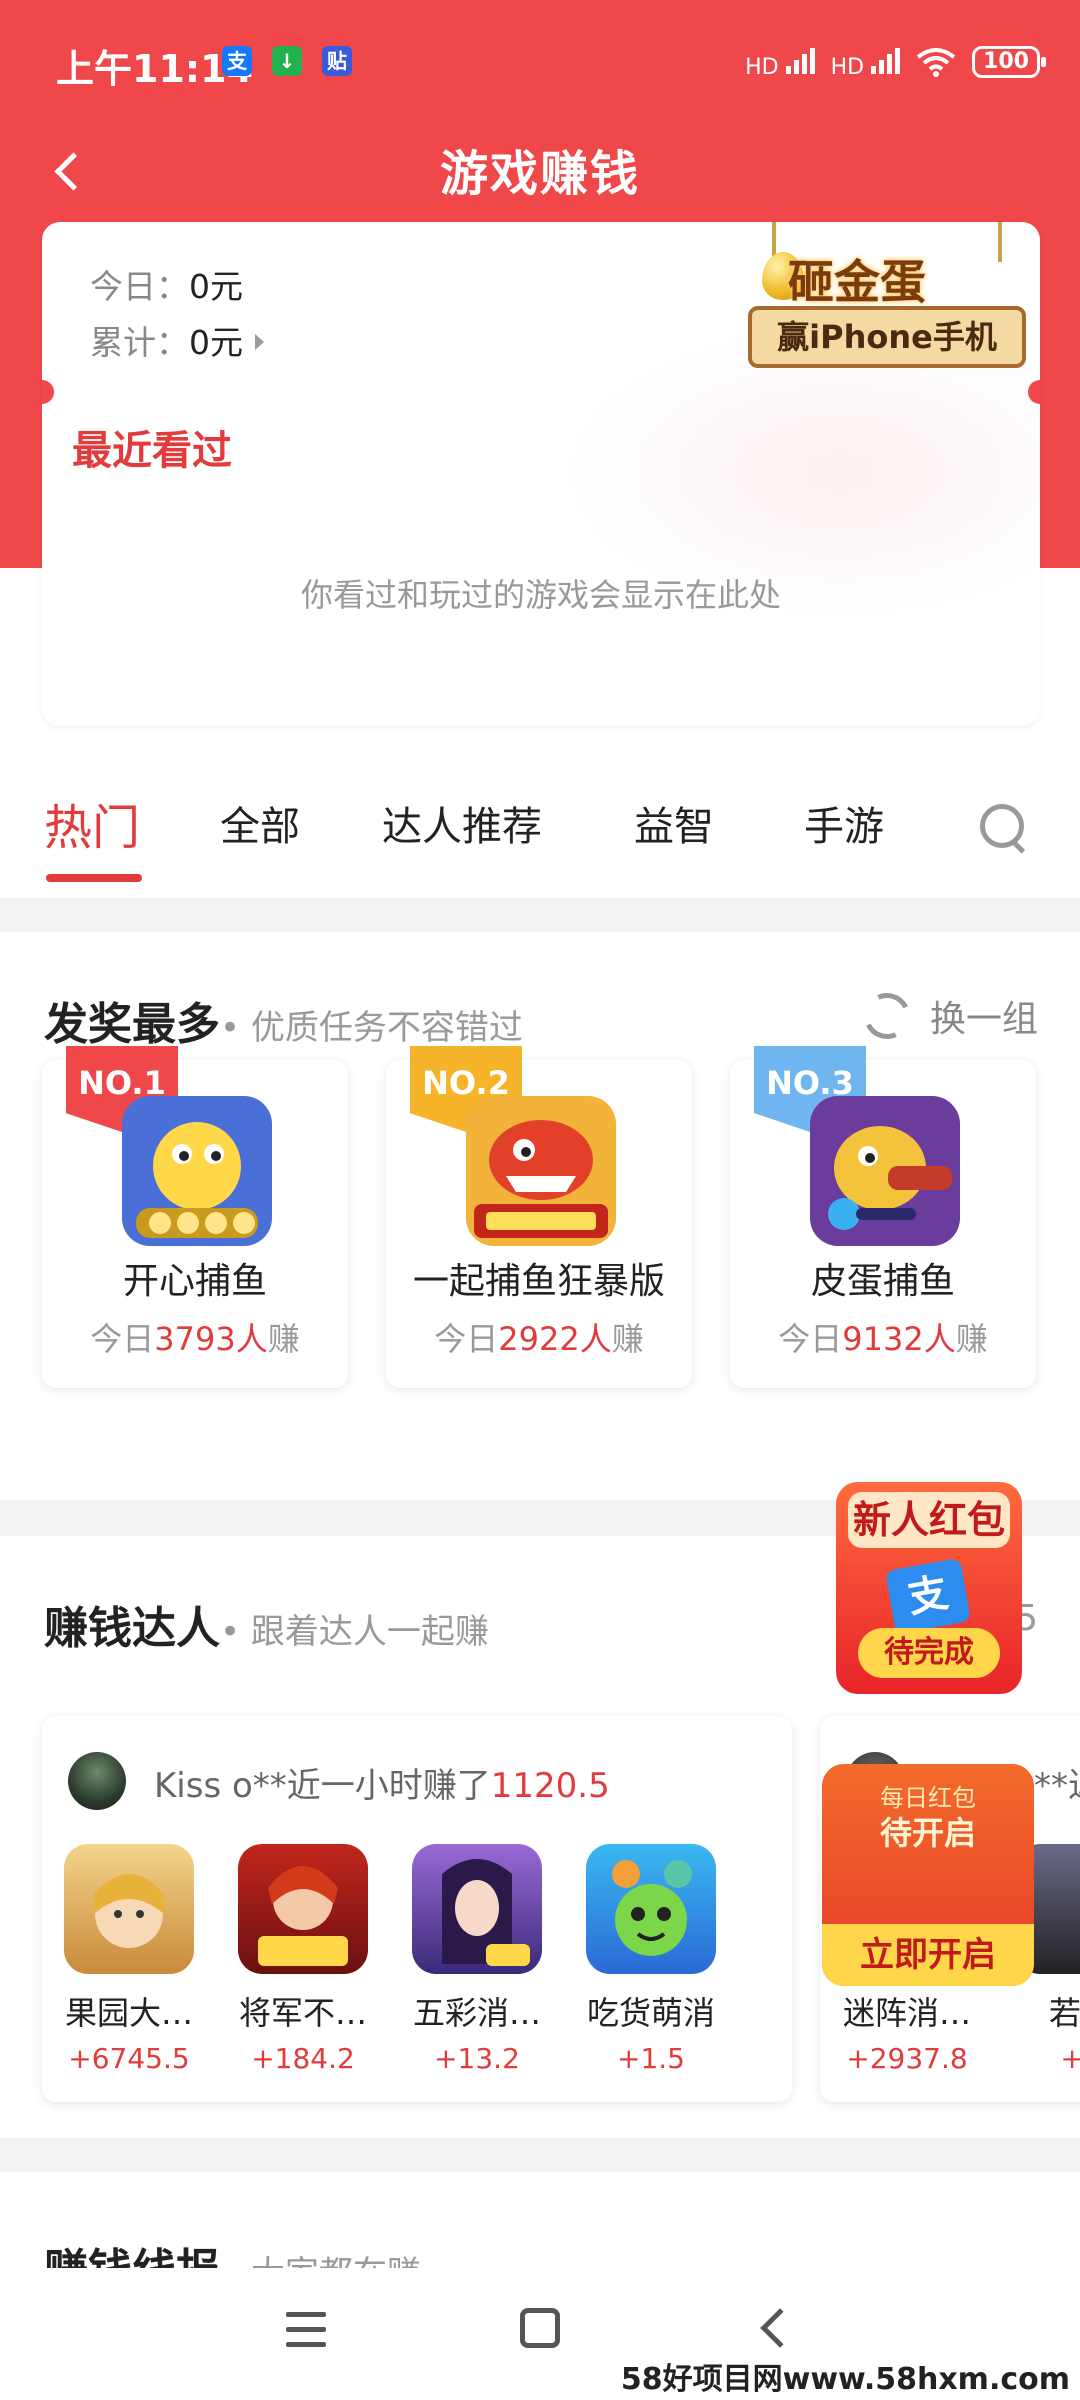  I want to click on avatar, so click(97, 1781).